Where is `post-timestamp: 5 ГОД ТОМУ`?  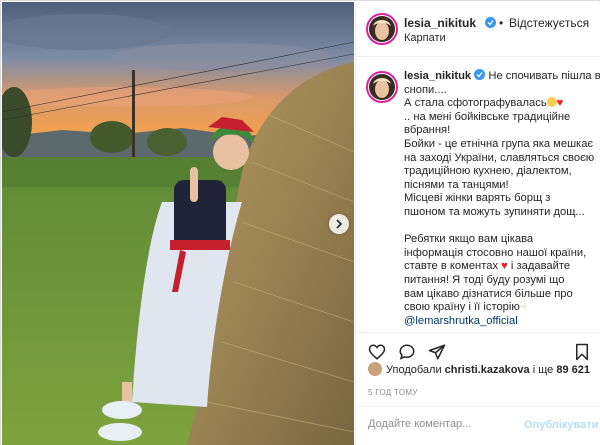 post-timestamp: 5 ГОД ТОМУ is located at coordinates (393, 392).